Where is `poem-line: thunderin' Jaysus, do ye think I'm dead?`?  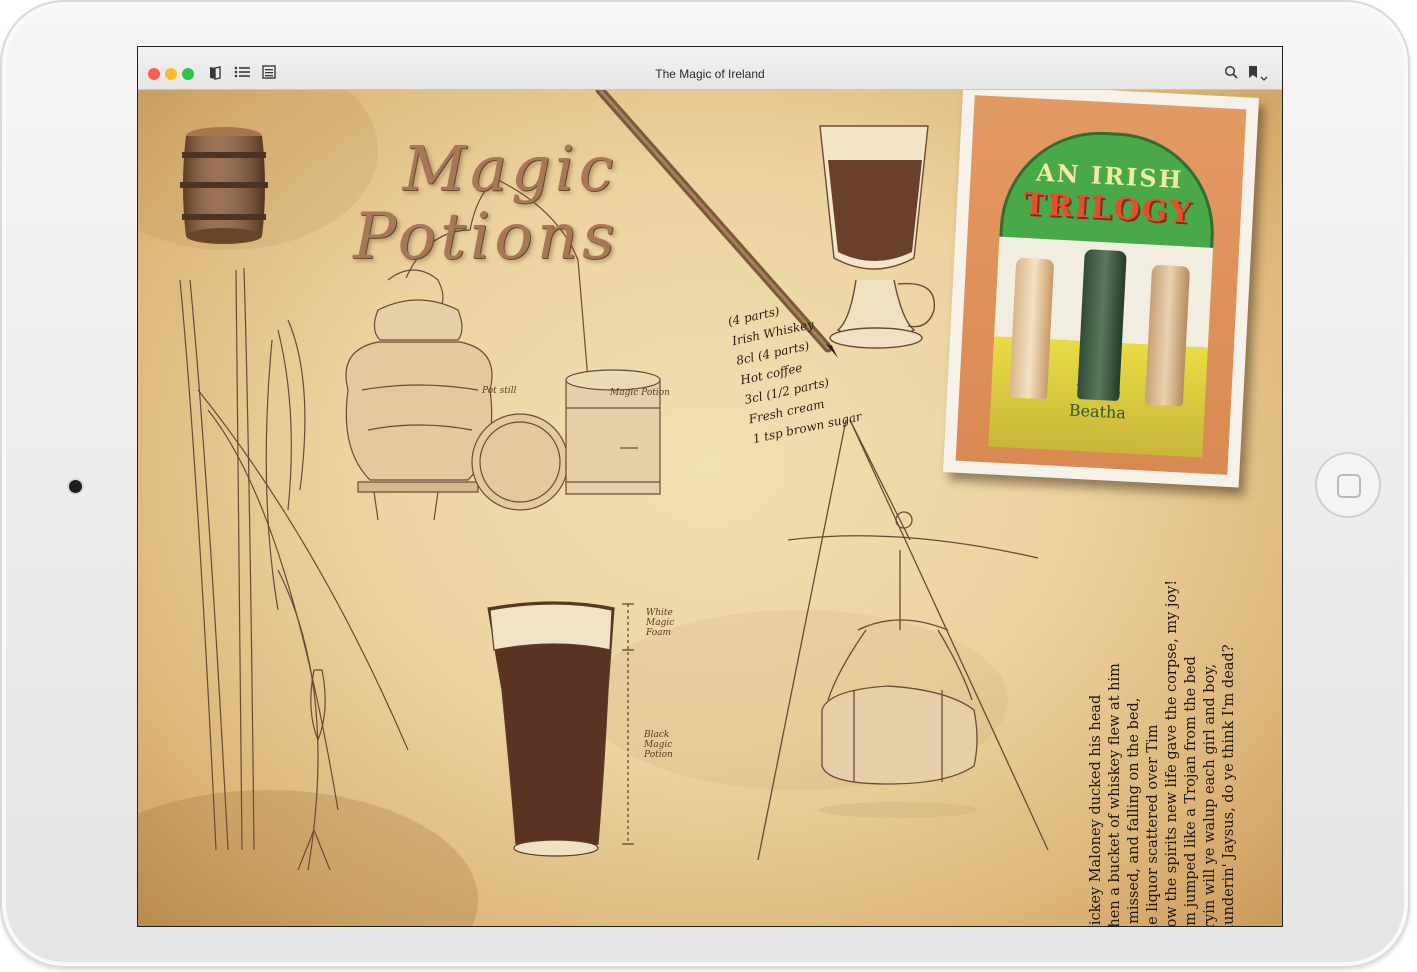 poem-line: thunderin' Jaysus, do ye think I'm dead? is located at coordinates (1229, 785).